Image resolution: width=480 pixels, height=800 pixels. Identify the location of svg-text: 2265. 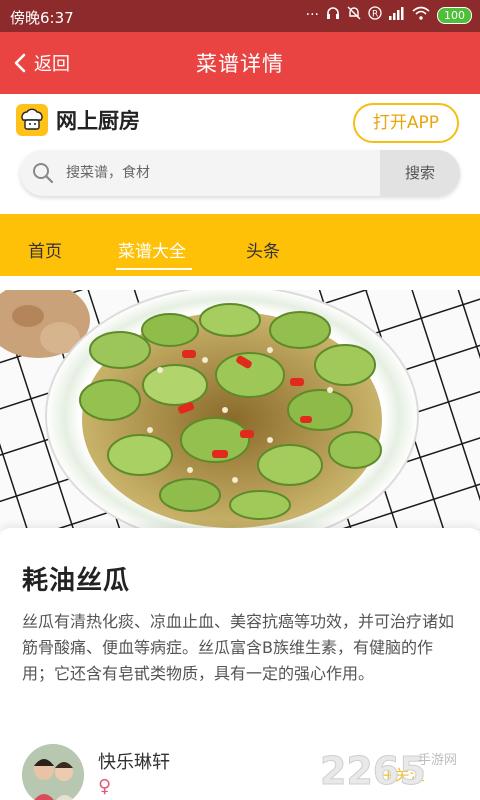
(373, 771).